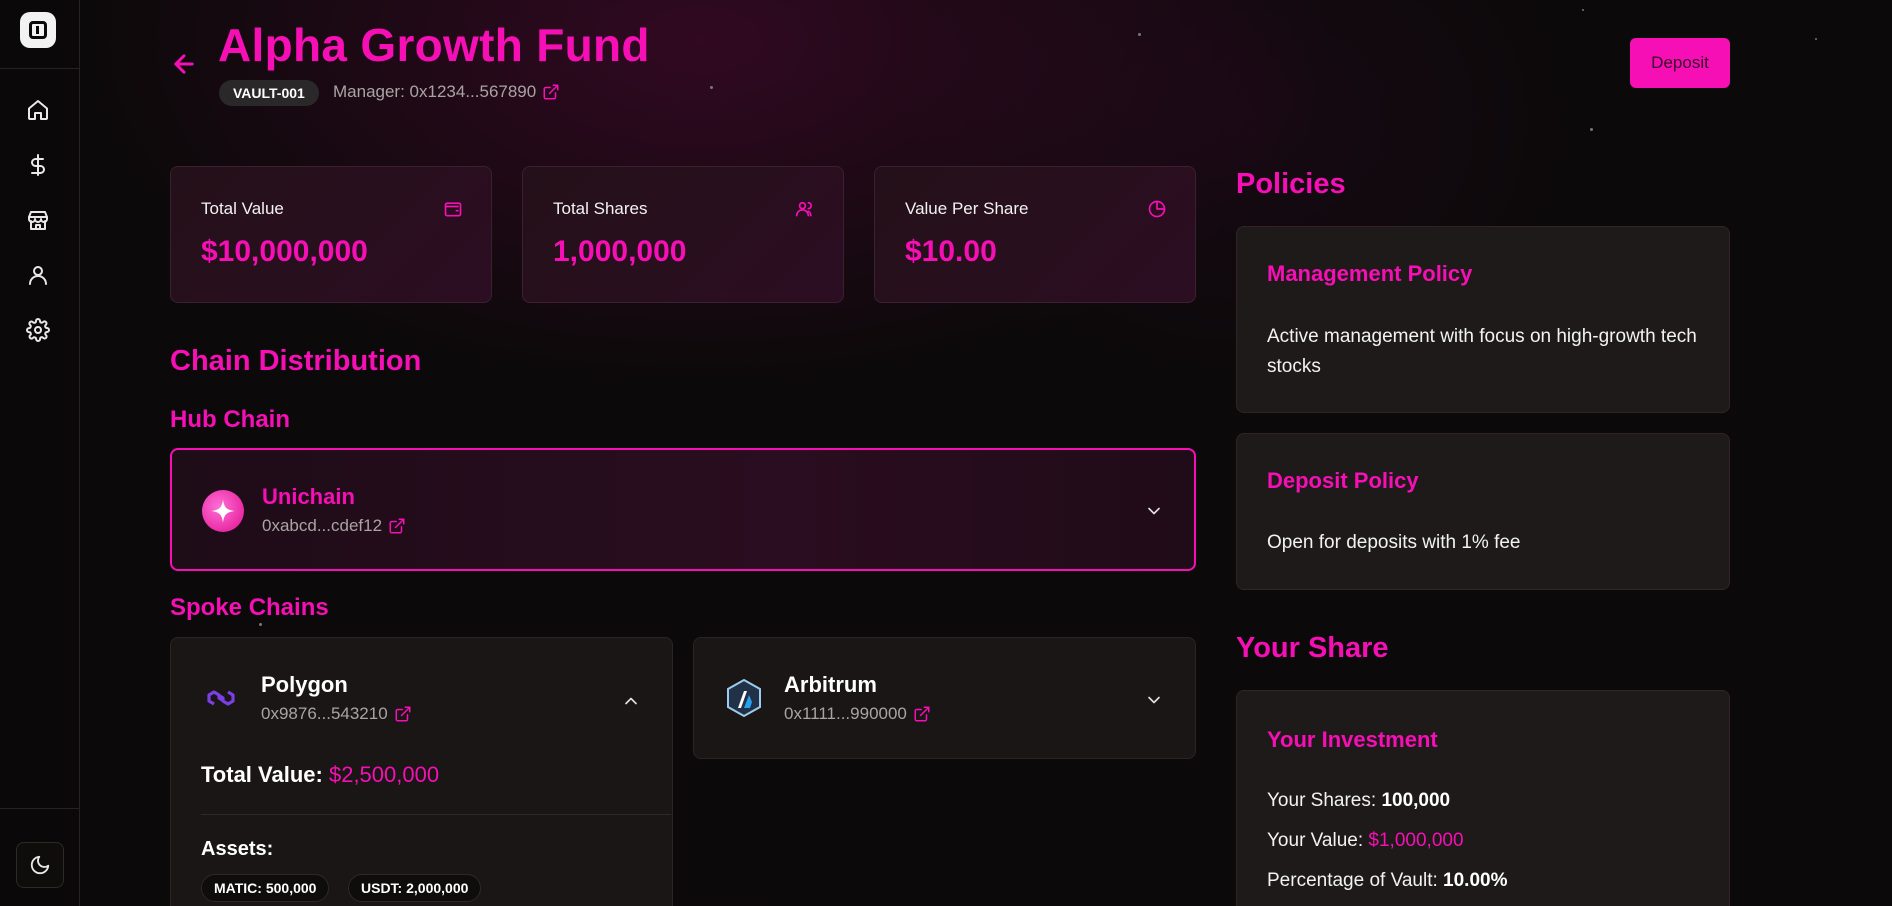 Image resolution: width=1892 pixels, height=906 pixels. I want to click on spoke-chains-title: Spoke Chains, so click(249, 607).